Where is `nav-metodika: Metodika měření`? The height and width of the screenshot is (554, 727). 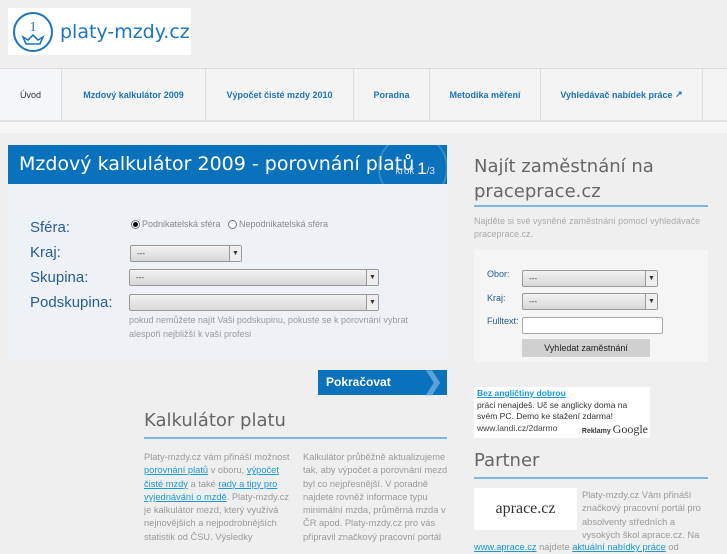
nav-metodika: Metodika měření is located at coordinates (485, 94).